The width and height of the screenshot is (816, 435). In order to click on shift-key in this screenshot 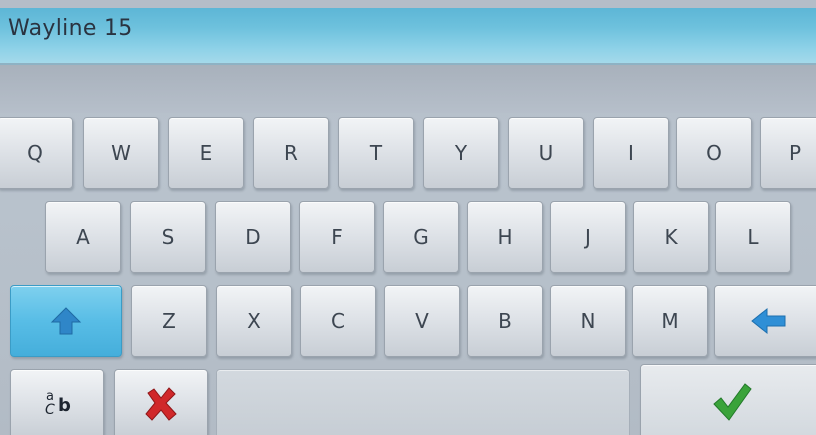, I will do `click(66, 321)`.